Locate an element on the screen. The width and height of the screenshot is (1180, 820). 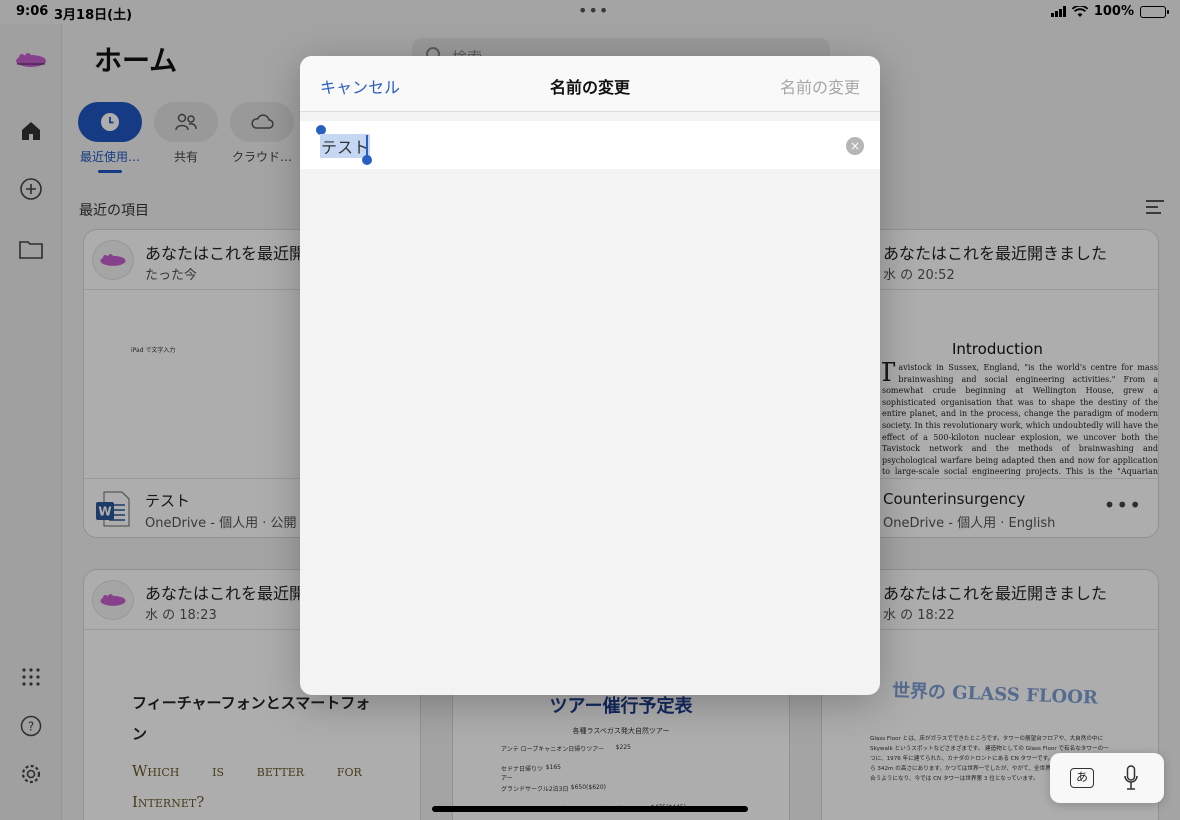
card-time: たった今 is located at coordinates (171, 275).